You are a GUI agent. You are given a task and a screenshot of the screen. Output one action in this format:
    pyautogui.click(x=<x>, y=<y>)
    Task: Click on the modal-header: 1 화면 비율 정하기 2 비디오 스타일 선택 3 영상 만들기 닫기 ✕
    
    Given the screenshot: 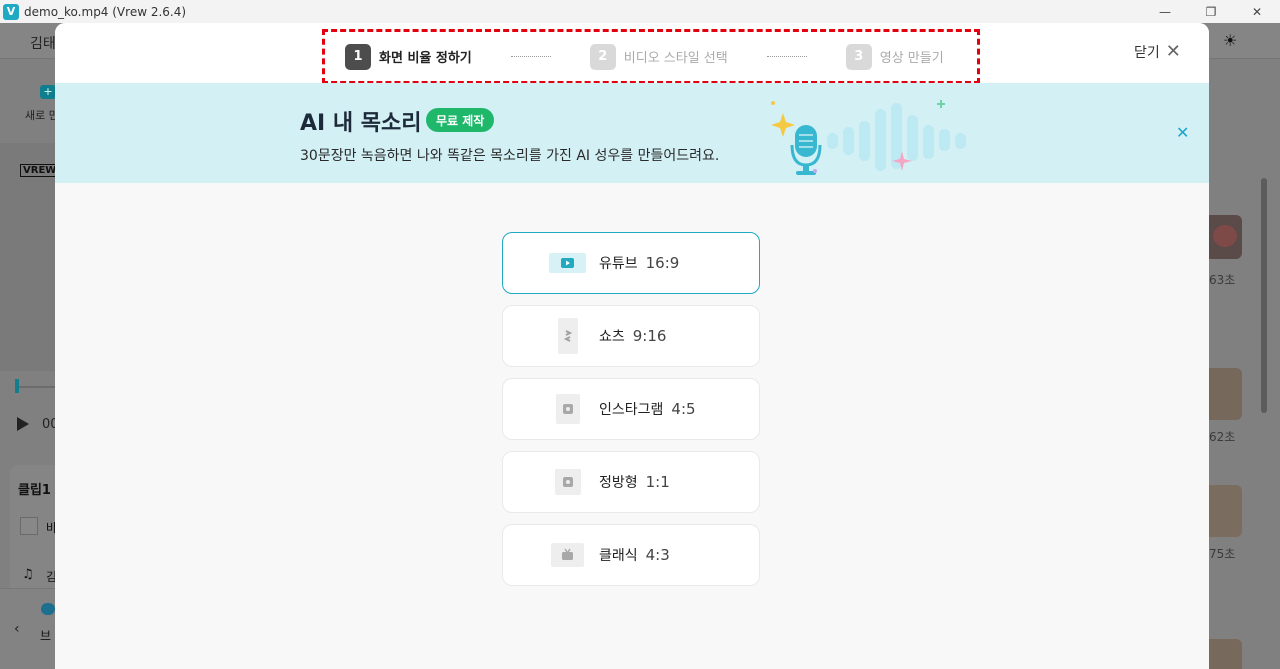 What is the action you would take?
    pyautogui.click(x=632, y=53)
    